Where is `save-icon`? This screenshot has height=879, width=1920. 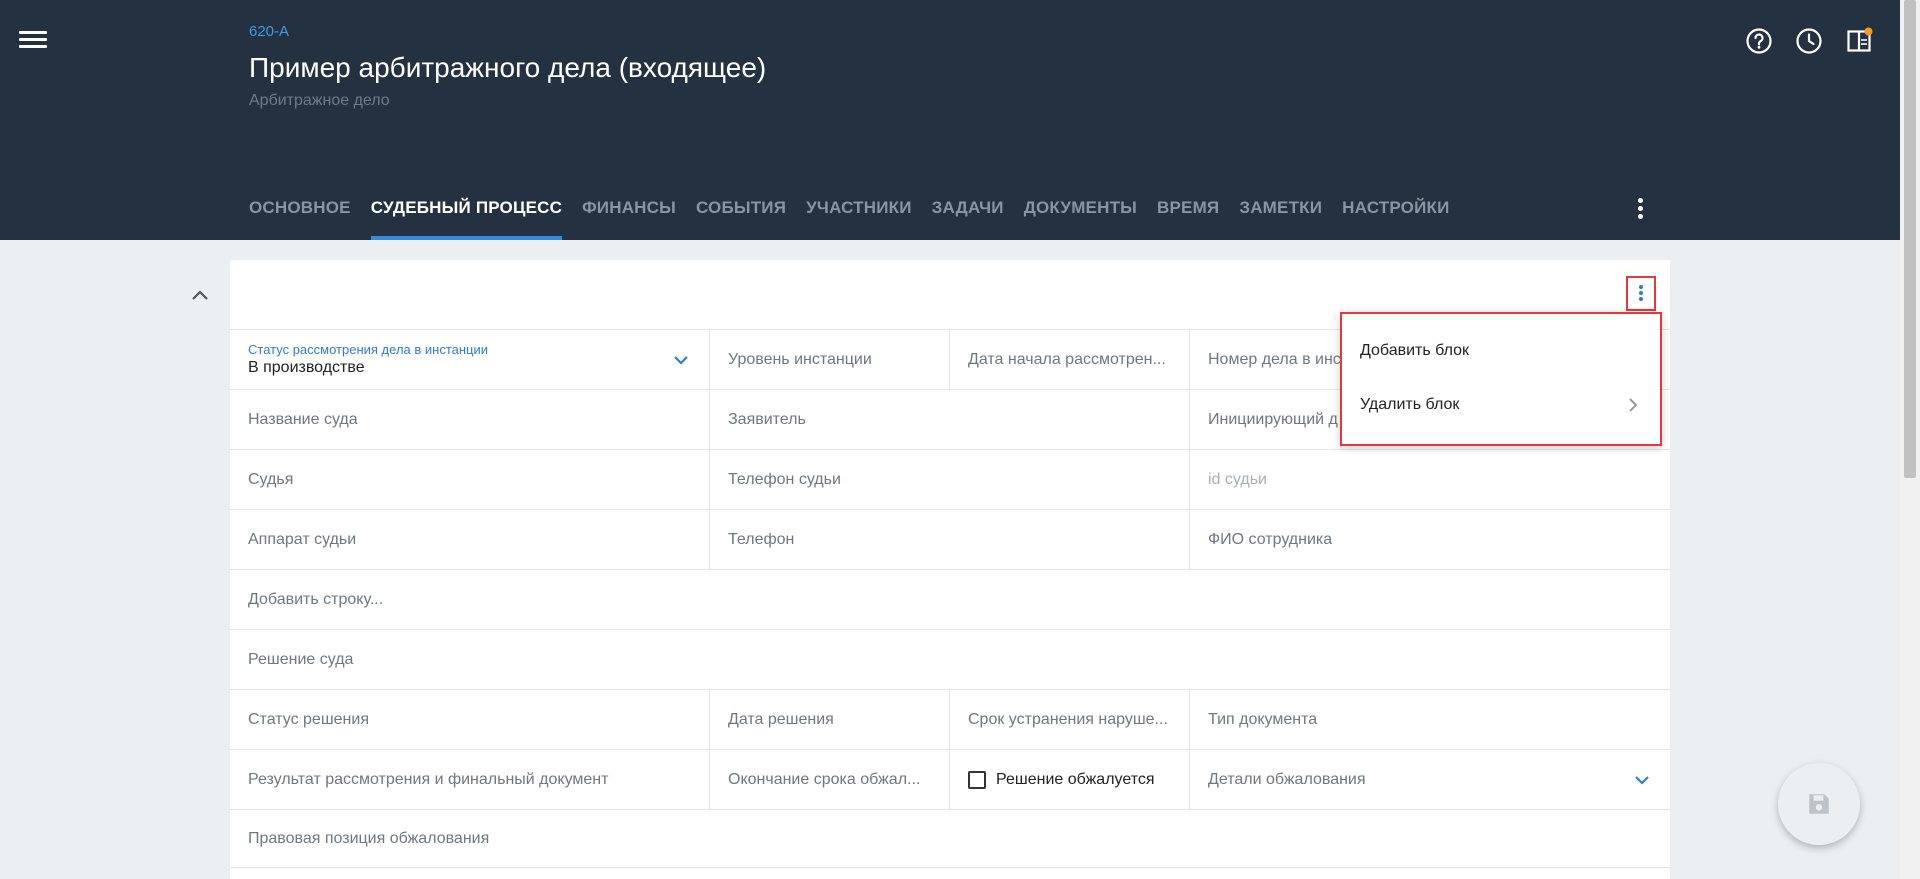
save-icon is located at coordinates (1819, 804).